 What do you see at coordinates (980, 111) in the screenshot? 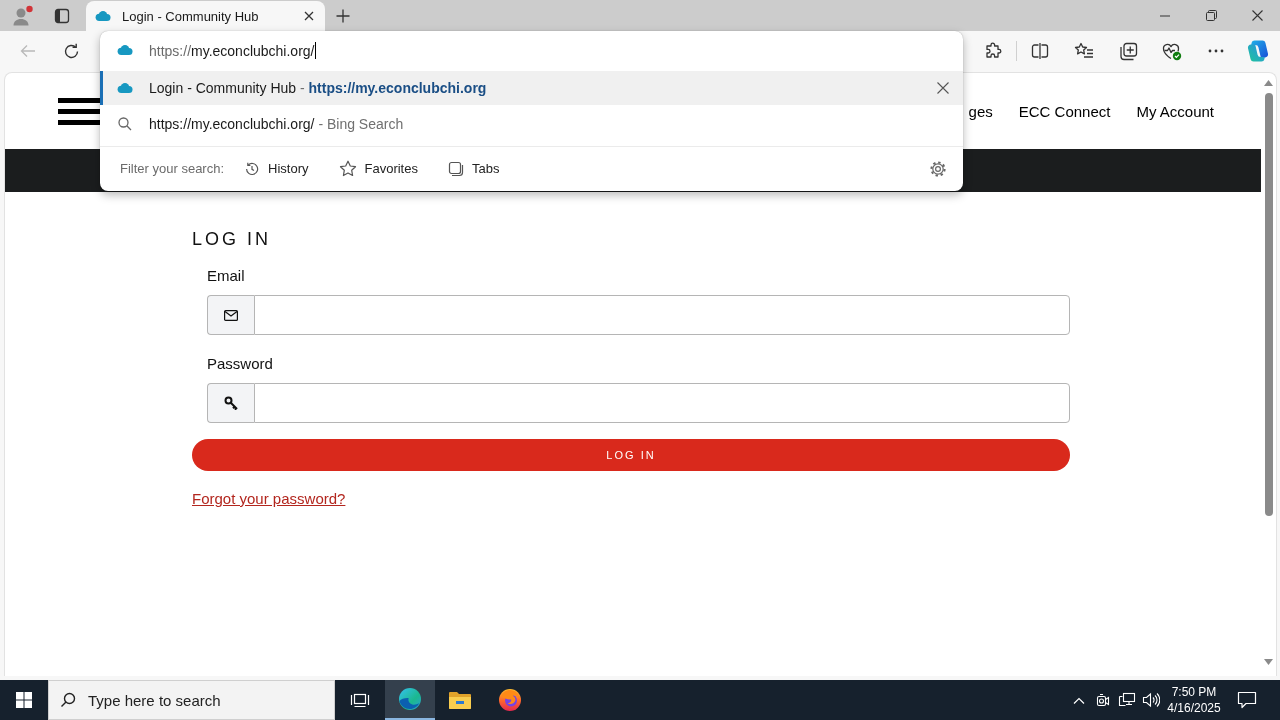
I see `nav-link: ges` at bounding box center [980, 111].